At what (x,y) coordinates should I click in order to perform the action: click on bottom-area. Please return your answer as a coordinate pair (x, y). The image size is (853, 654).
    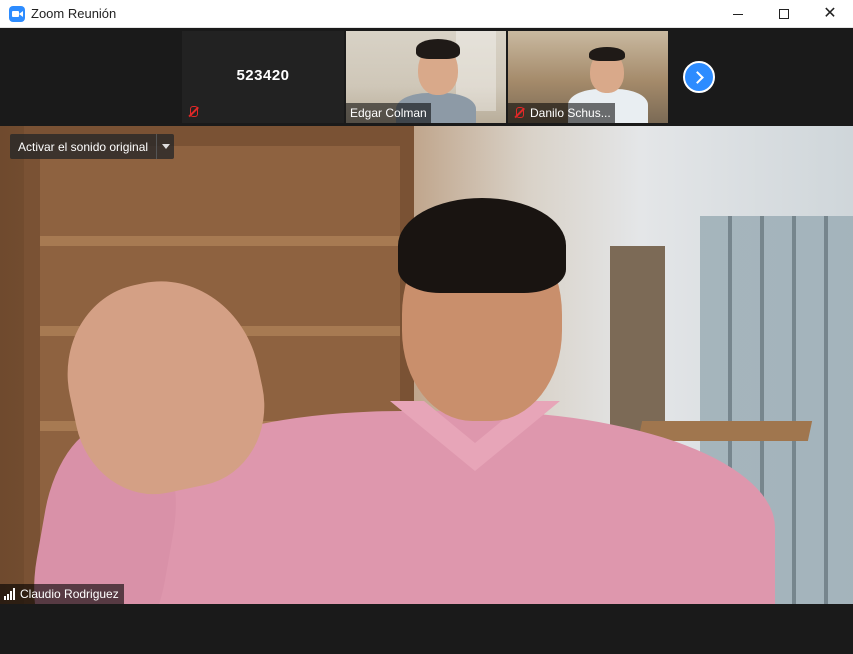
    Looking at the image, I should click on (426, 629).